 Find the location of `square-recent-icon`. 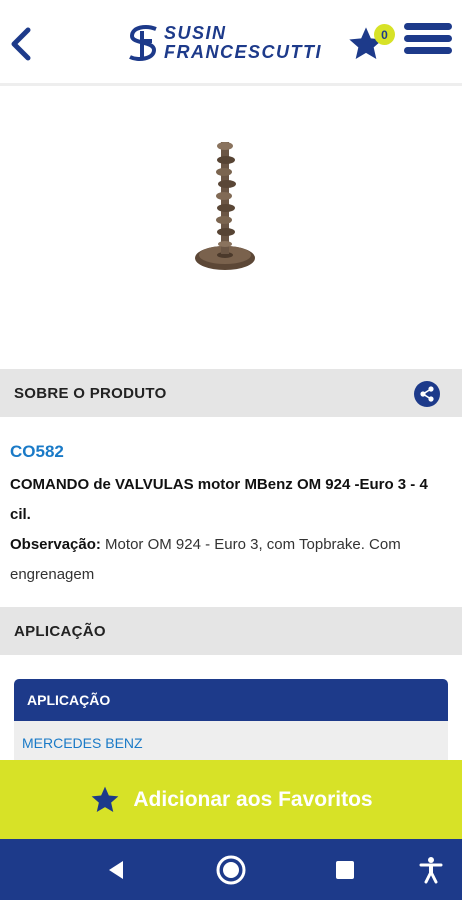

square-recent-icon is located at coordinates (345, 870).